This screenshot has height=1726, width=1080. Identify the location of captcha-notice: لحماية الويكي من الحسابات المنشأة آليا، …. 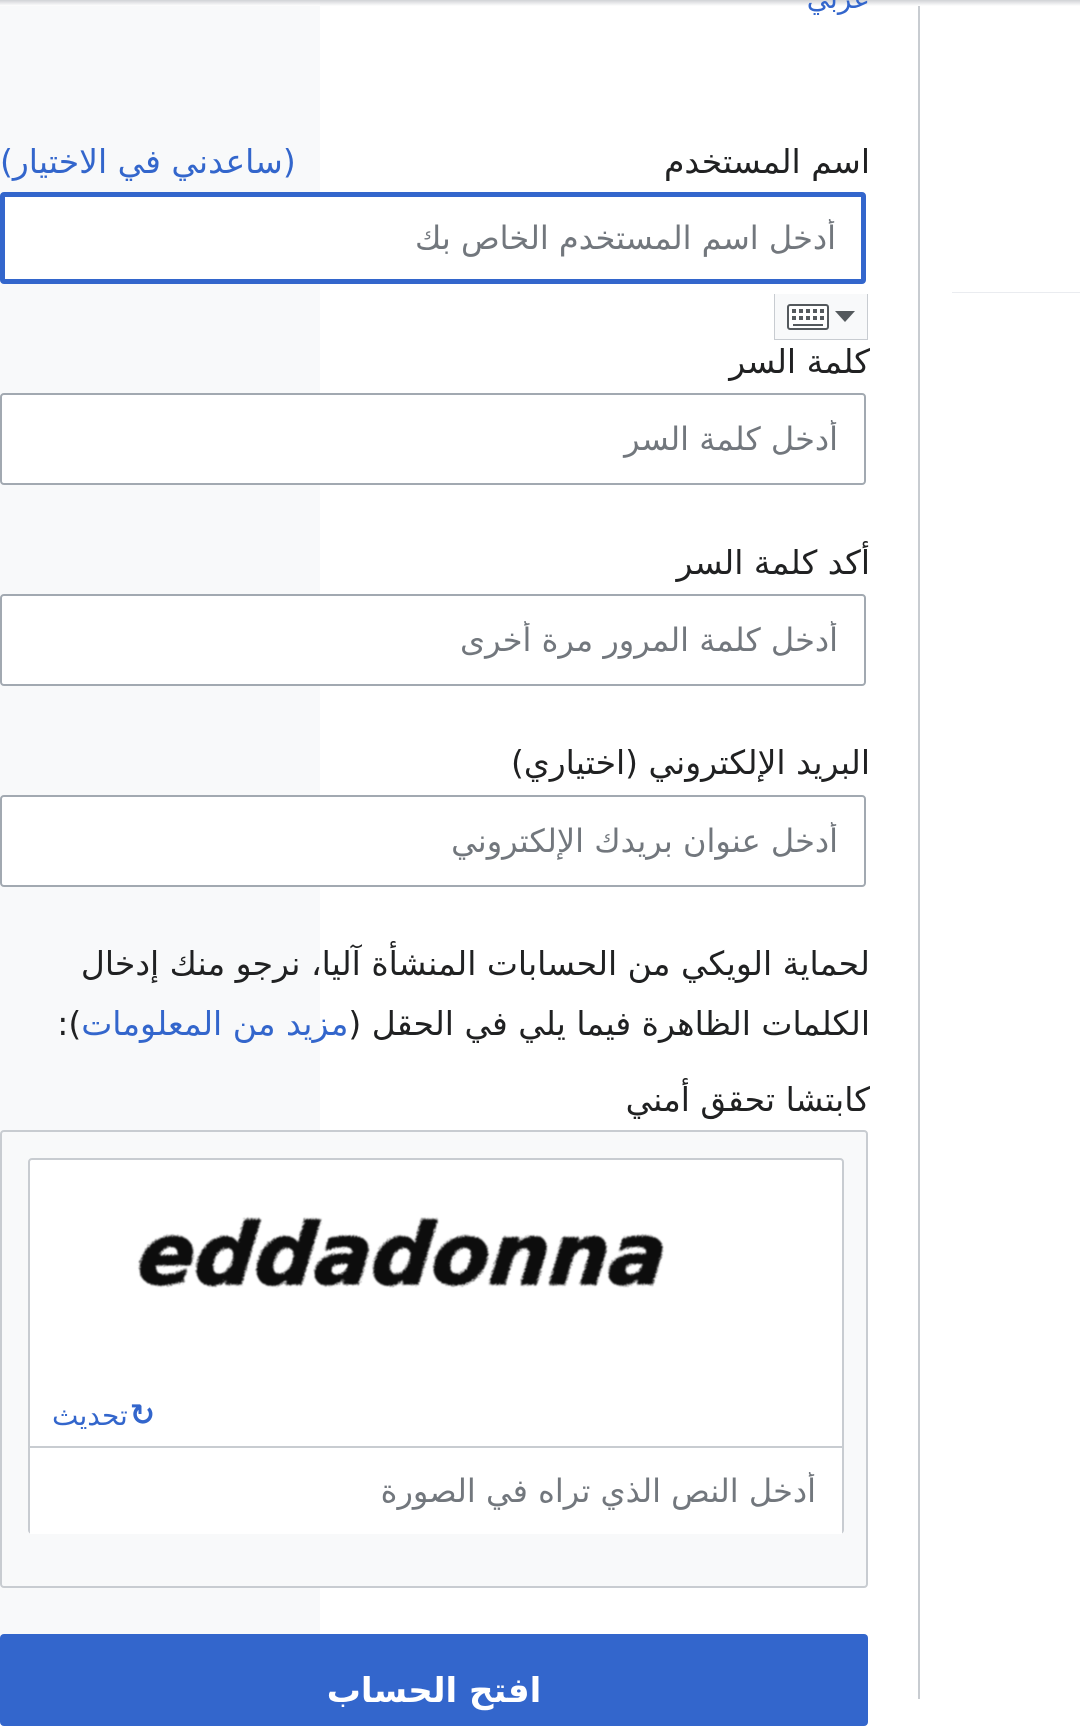
(436, 994).